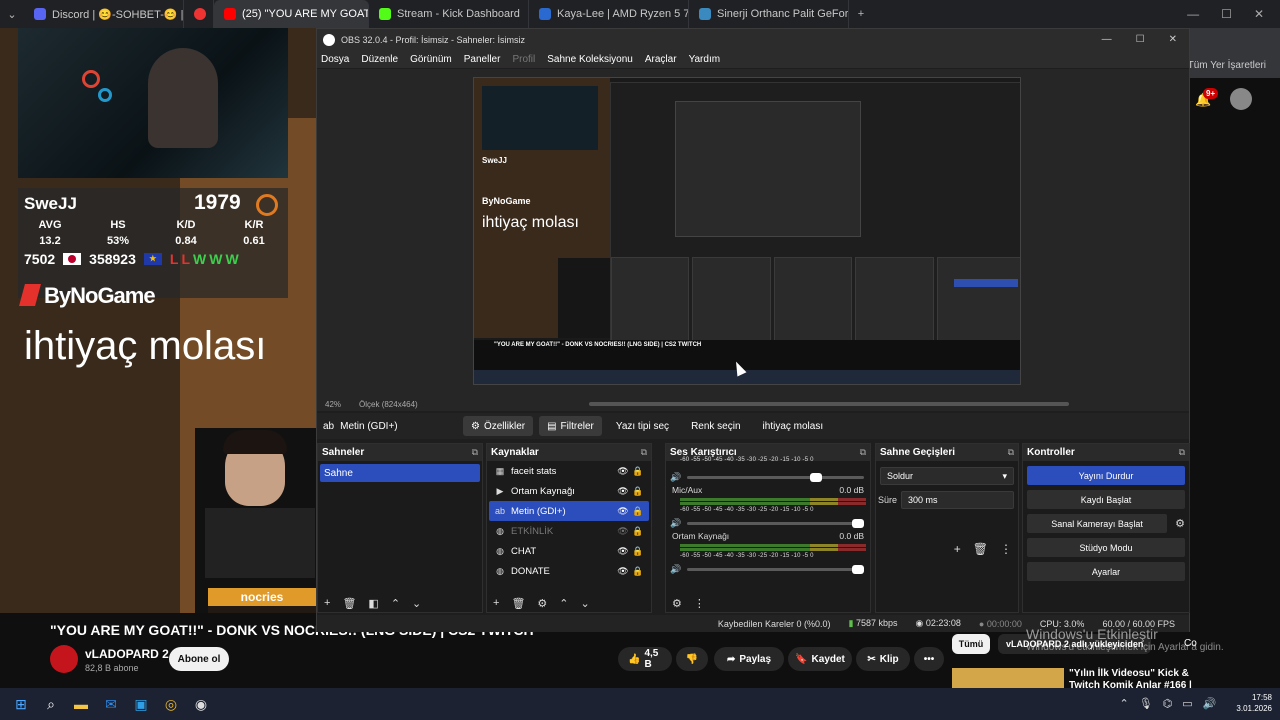  Describe the element at coordinates (929, 659) in the screenshot. I see `more-actions-button: •••` at that location.